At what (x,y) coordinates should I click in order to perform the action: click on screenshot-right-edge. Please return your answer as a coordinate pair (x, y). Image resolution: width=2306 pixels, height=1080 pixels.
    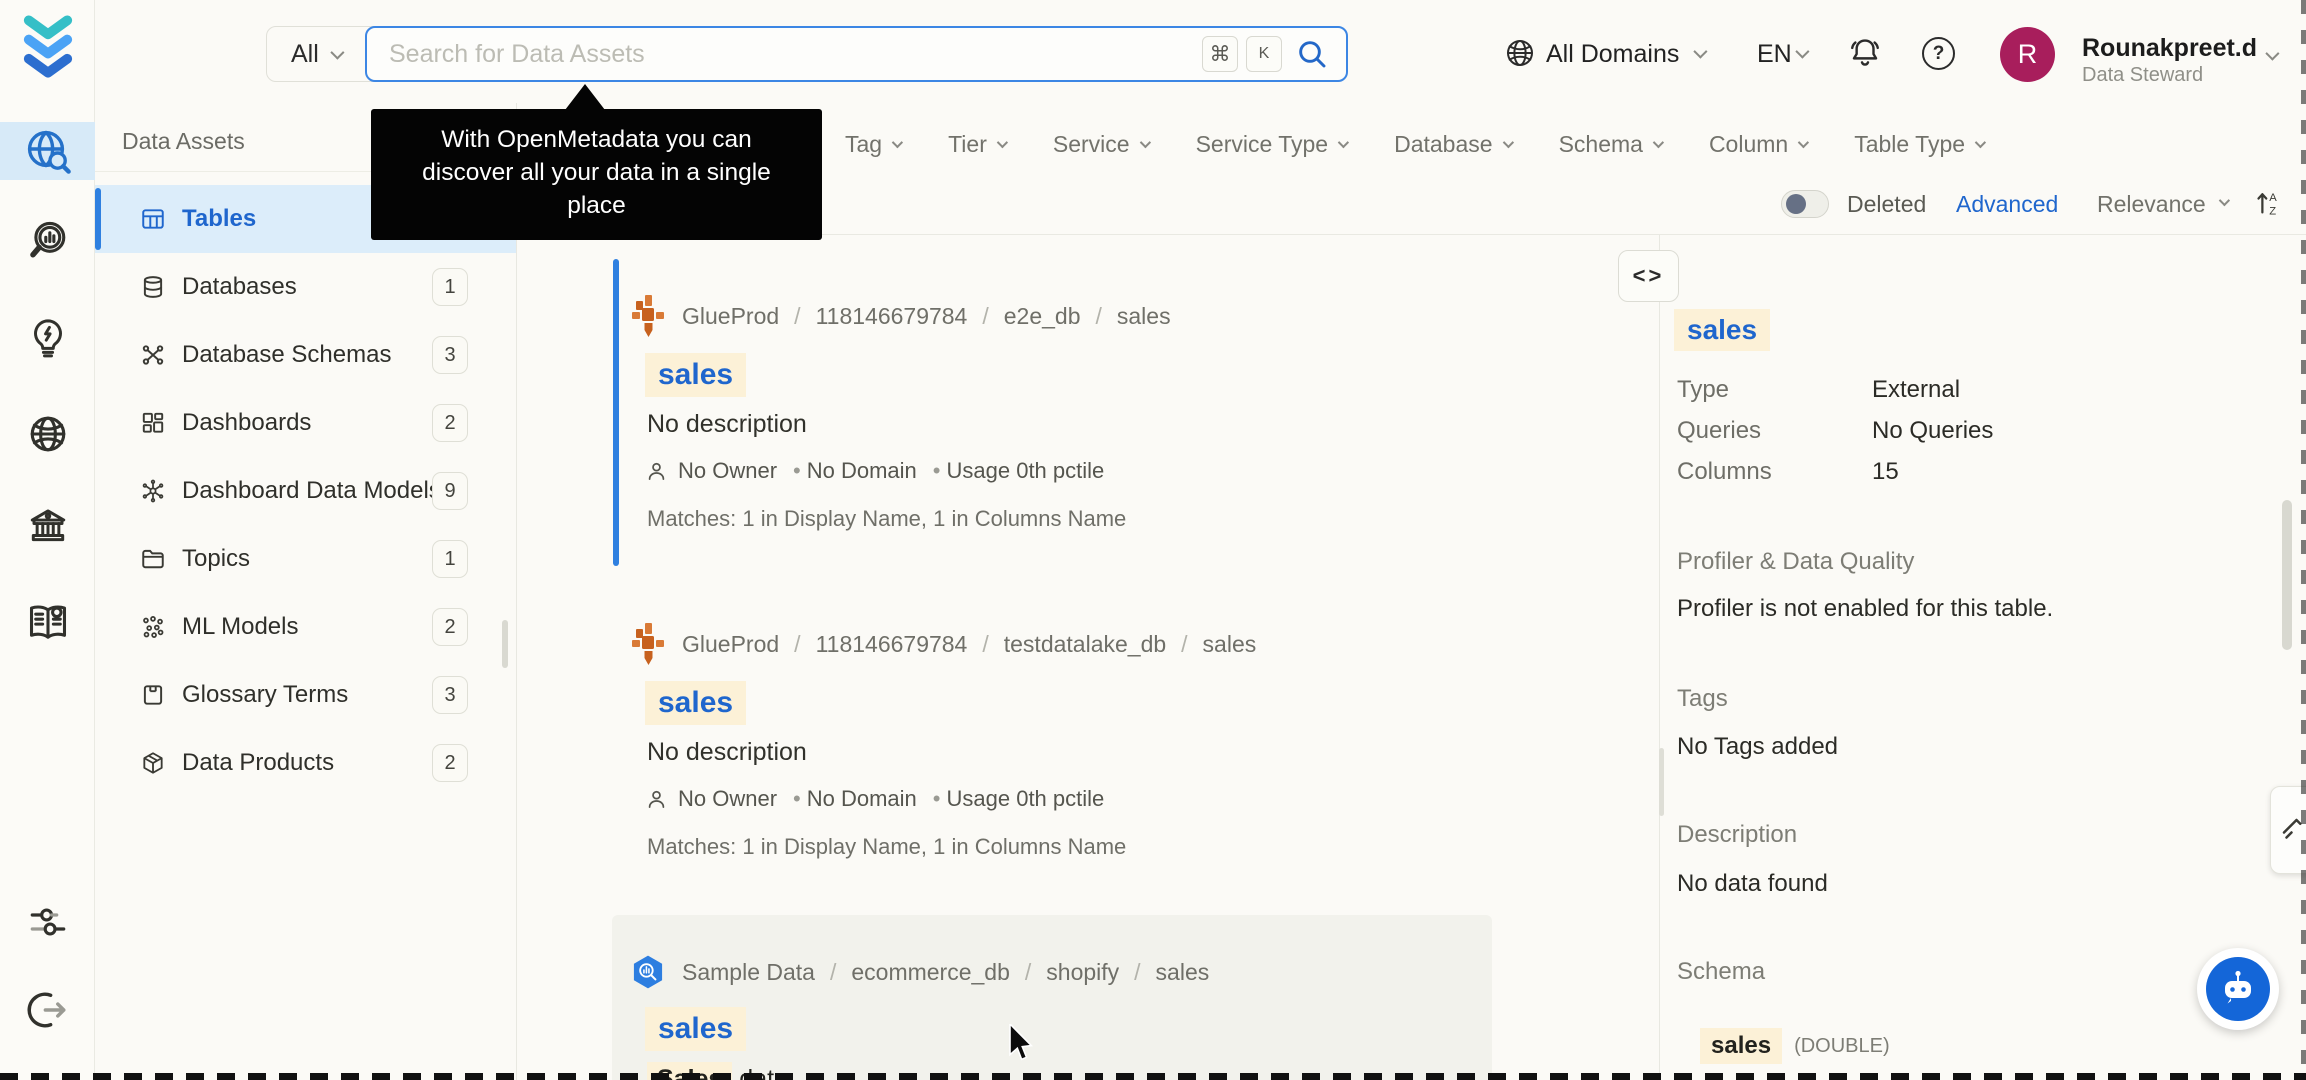
    Looking at the image, I should click on (2303, 540).